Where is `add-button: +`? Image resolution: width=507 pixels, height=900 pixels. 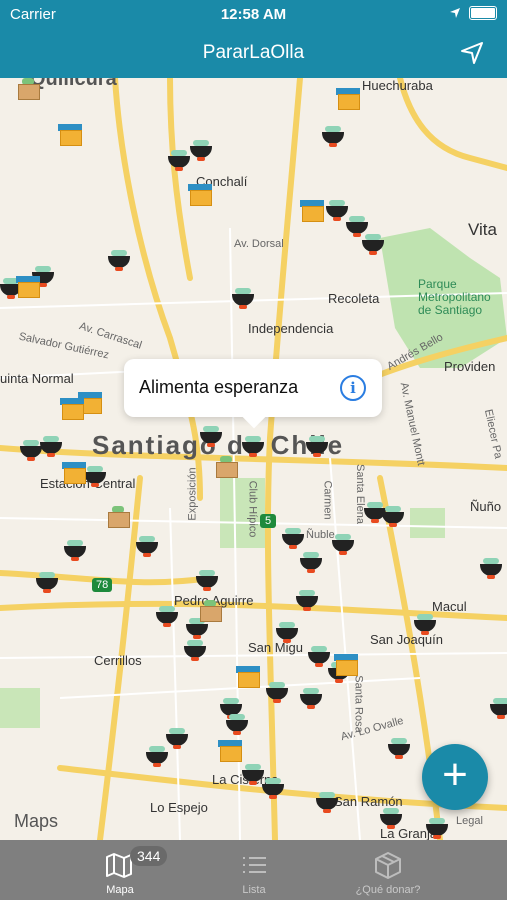
add-button: + is located at coordinates (455, 777).